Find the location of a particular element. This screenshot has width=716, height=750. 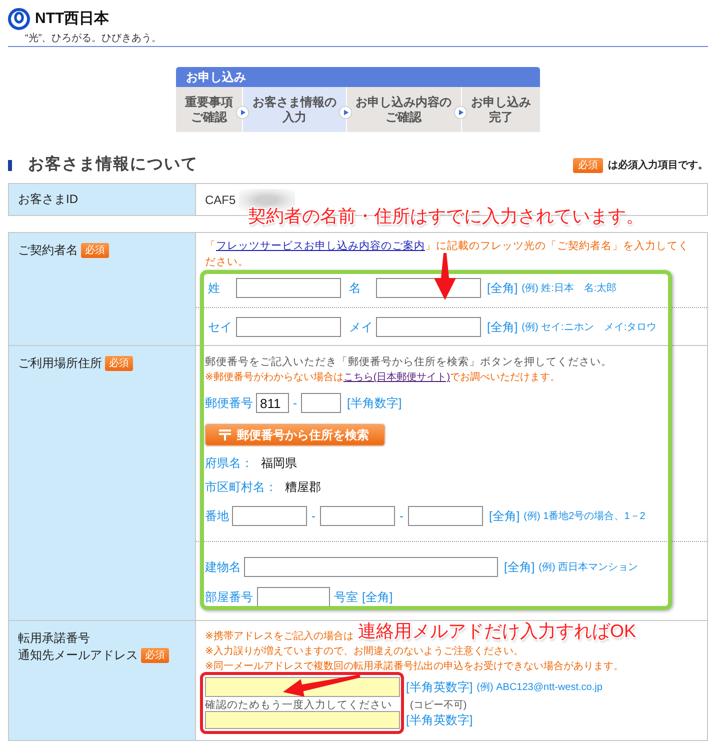

example-text: (例) セイ:ニホン メイ:タロウ is located at coordinates (589, 327).